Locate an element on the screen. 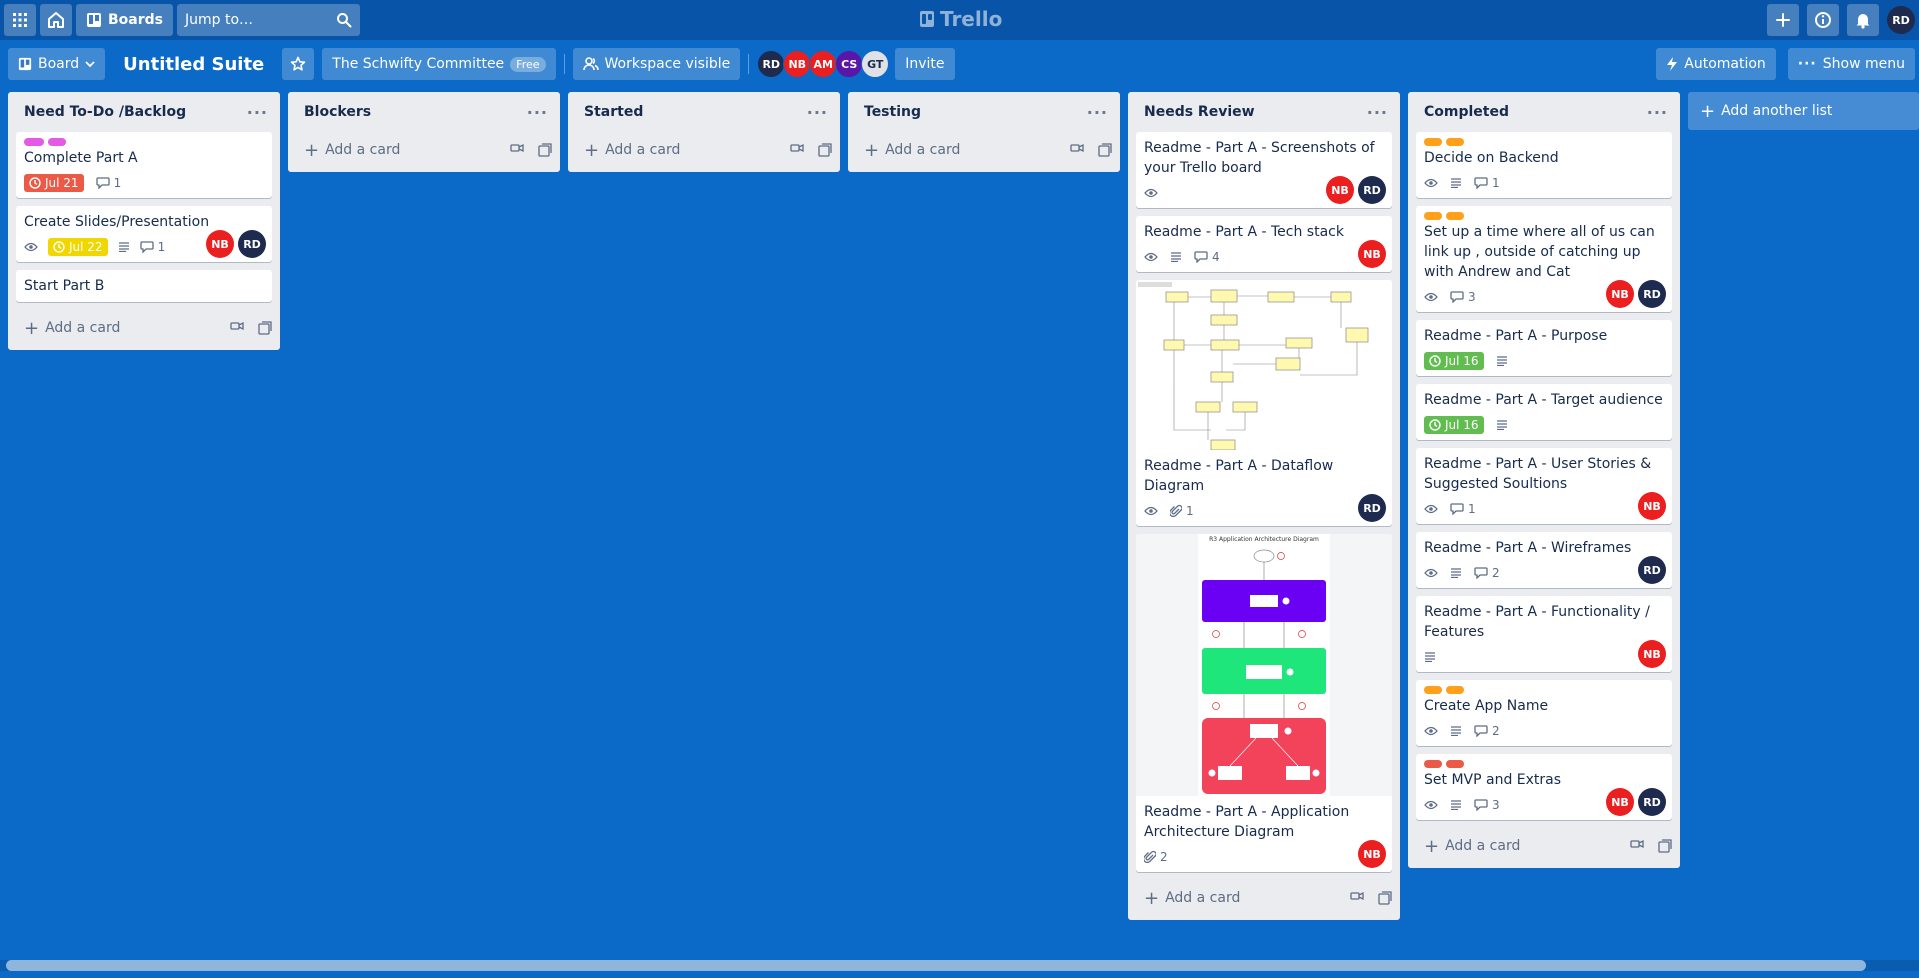  list-title: Needs Review is located at coordinates (1199, 112).